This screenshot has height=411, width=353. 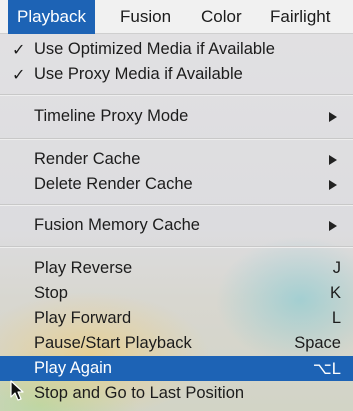 I want to click on menu-item-label: Delete Render Cache, so click(x=113, y=184).